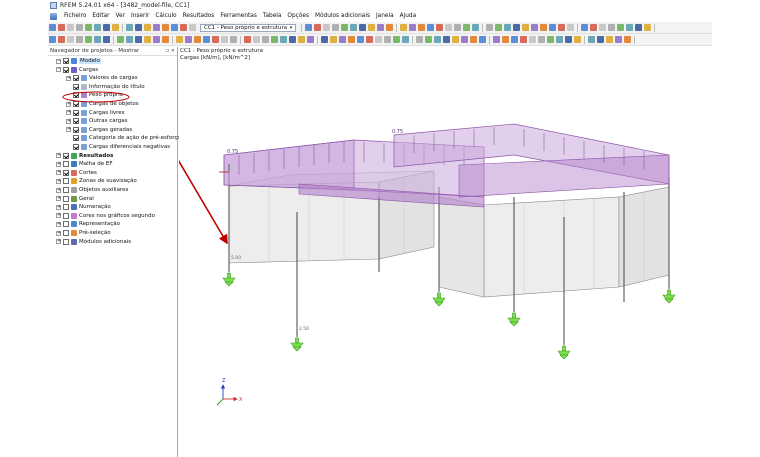  What do you see at coordinates (97, 121) in the screenshot?
I see `navigator-item: + Outras cargas` at bounding box center [97, 121].